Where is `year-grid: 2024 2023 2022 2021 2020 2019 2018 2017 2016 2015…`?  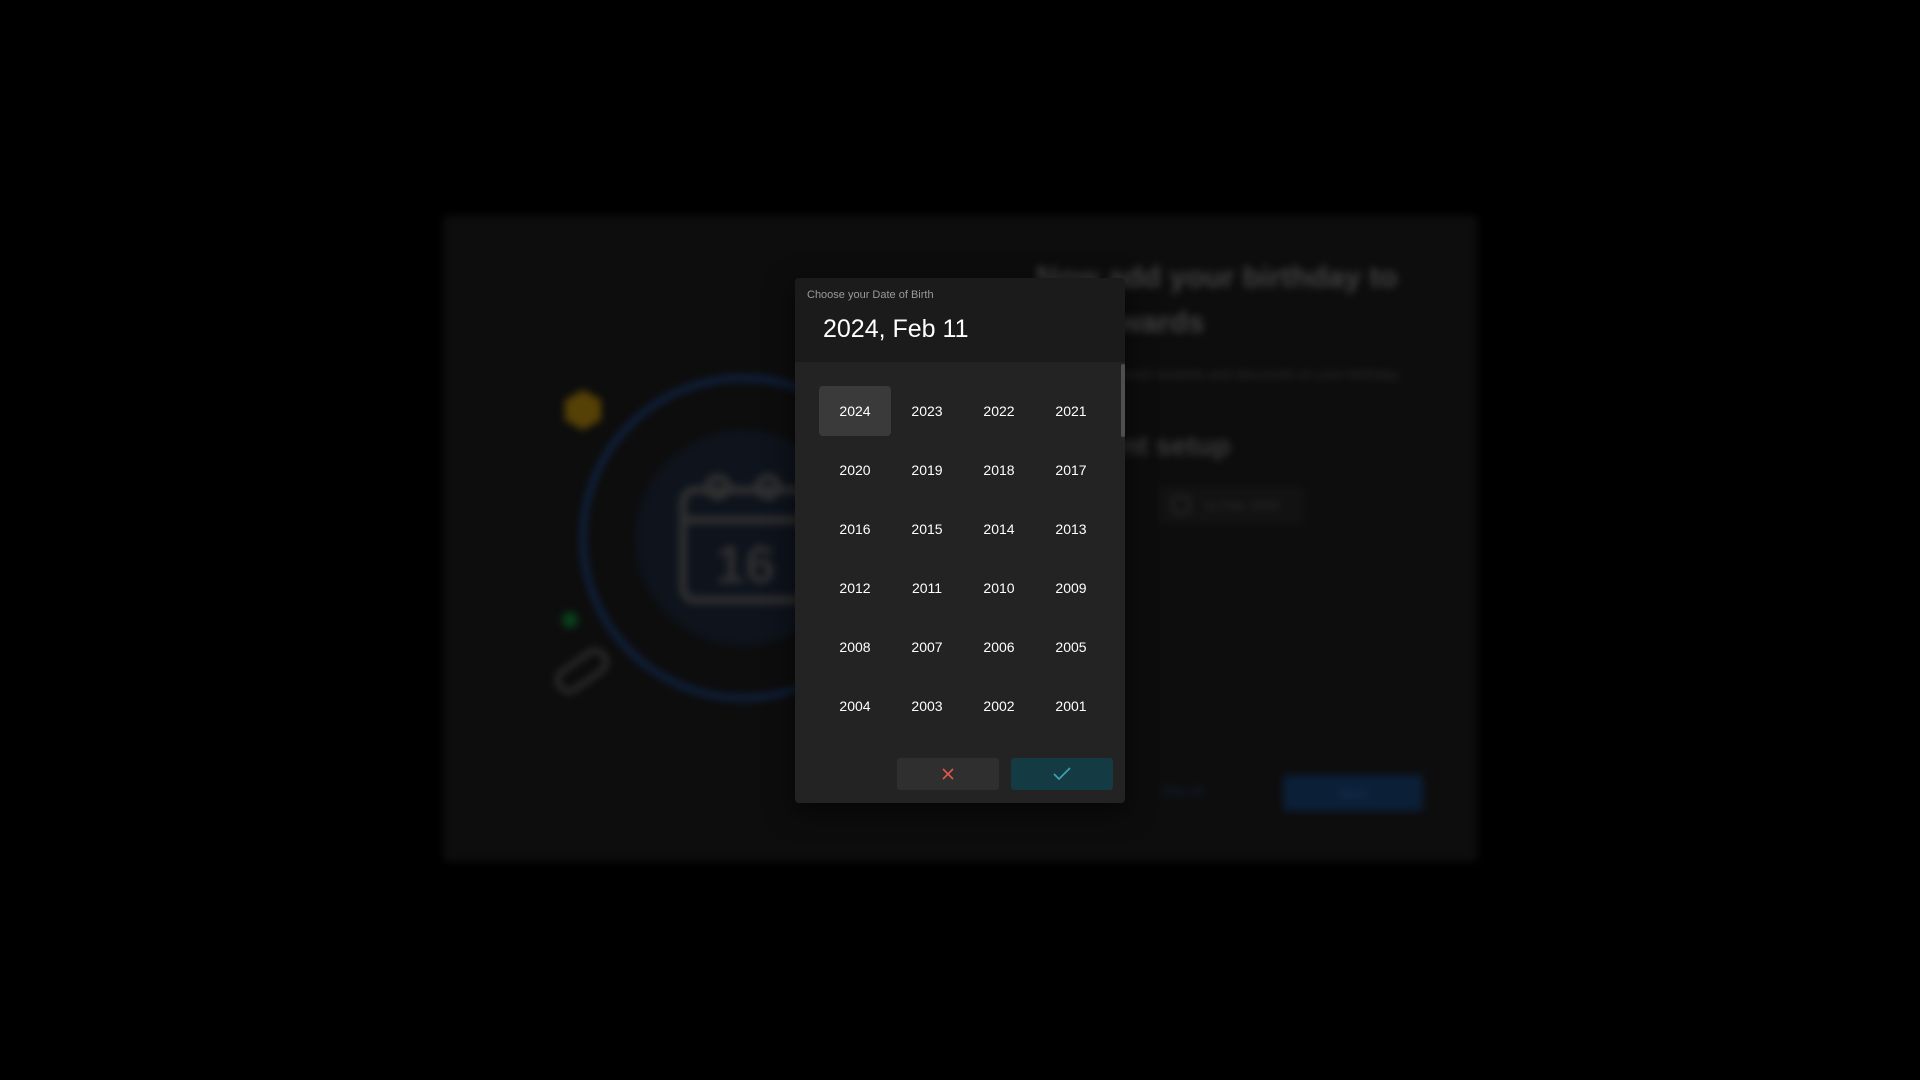
year-grid: 2024 2023 2022 2021 2020 2019 2018 2017 2016 2015… is located at coordinates (962, 558).